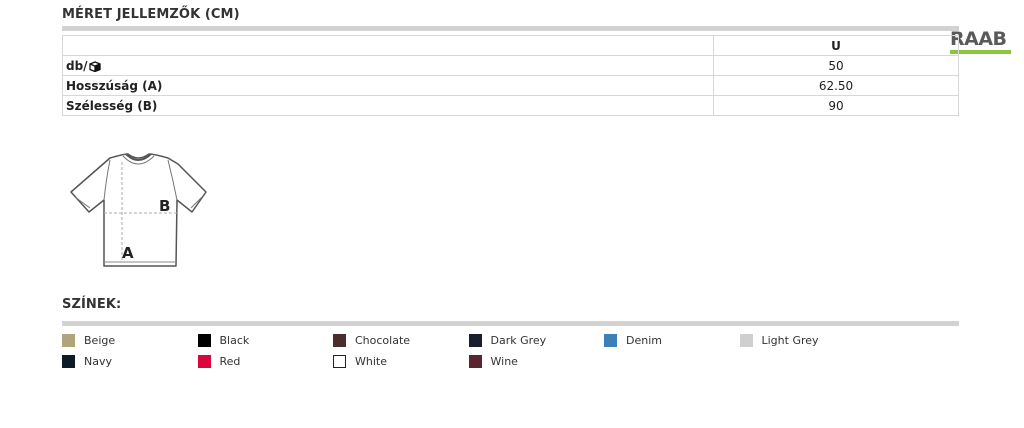 This screenshot has height=428, width=1024. I want to click on table-row: db/ 50, so click(510, 65).